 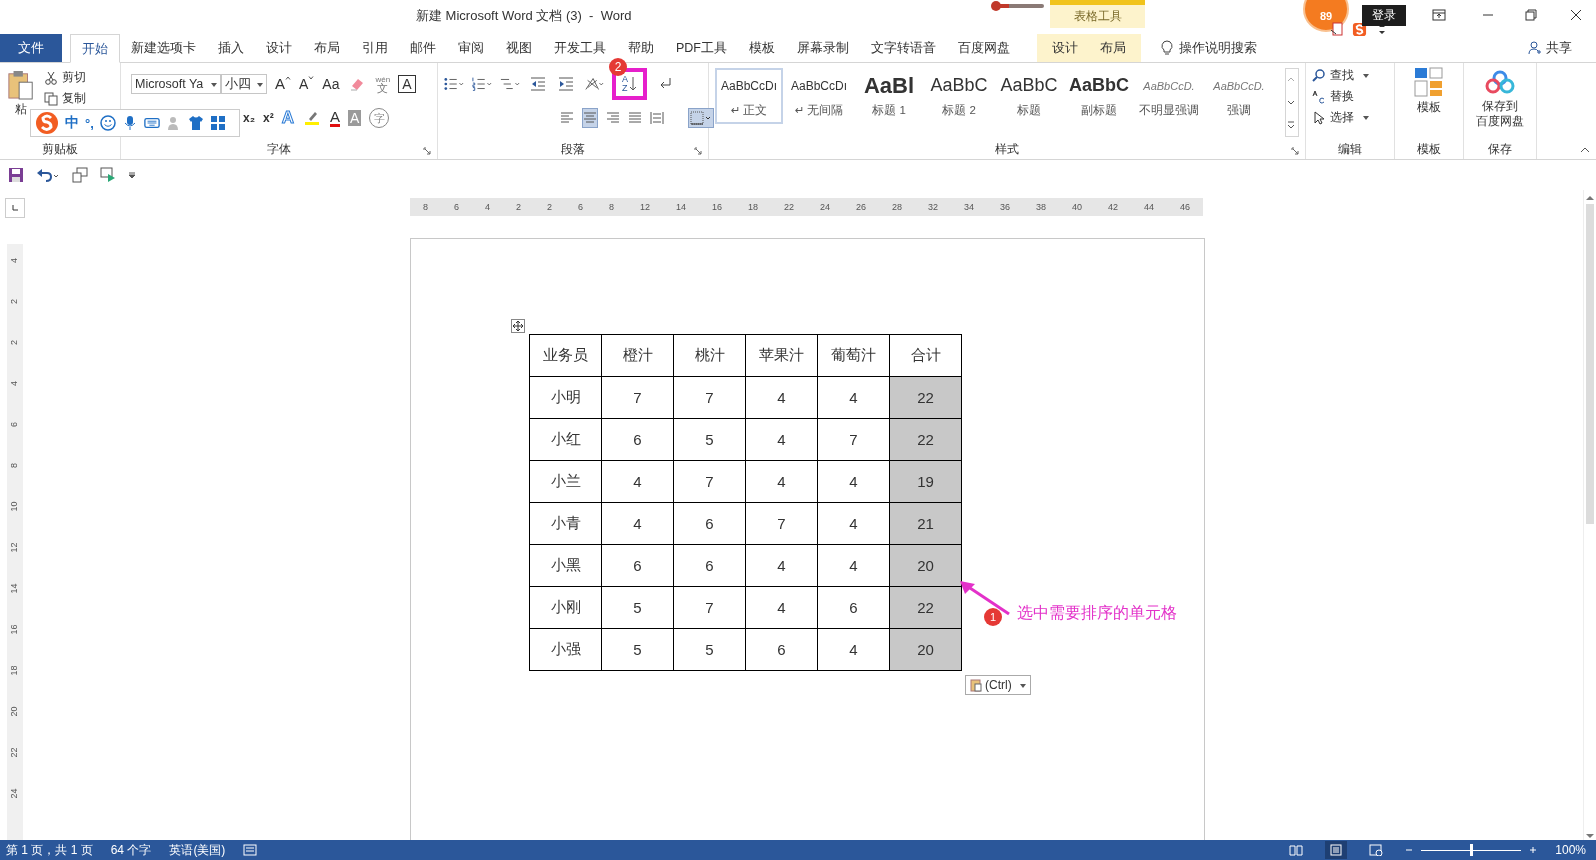 What do you see at coordinates (231, 48) in the screenshot?
I see `ribbon-tab: 插入` at bounding box center [231, 48].